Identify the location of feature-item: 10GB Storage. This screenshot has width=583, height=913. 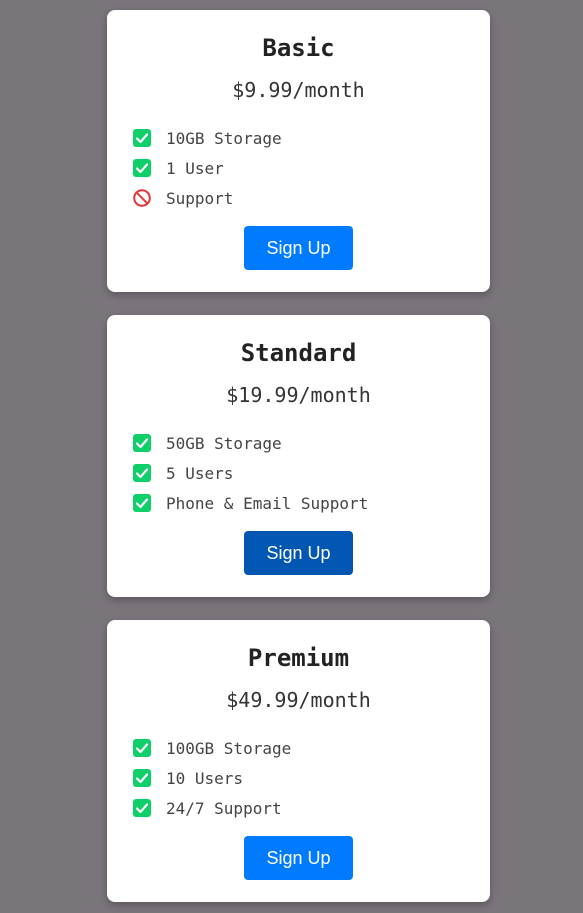
(207, 138).